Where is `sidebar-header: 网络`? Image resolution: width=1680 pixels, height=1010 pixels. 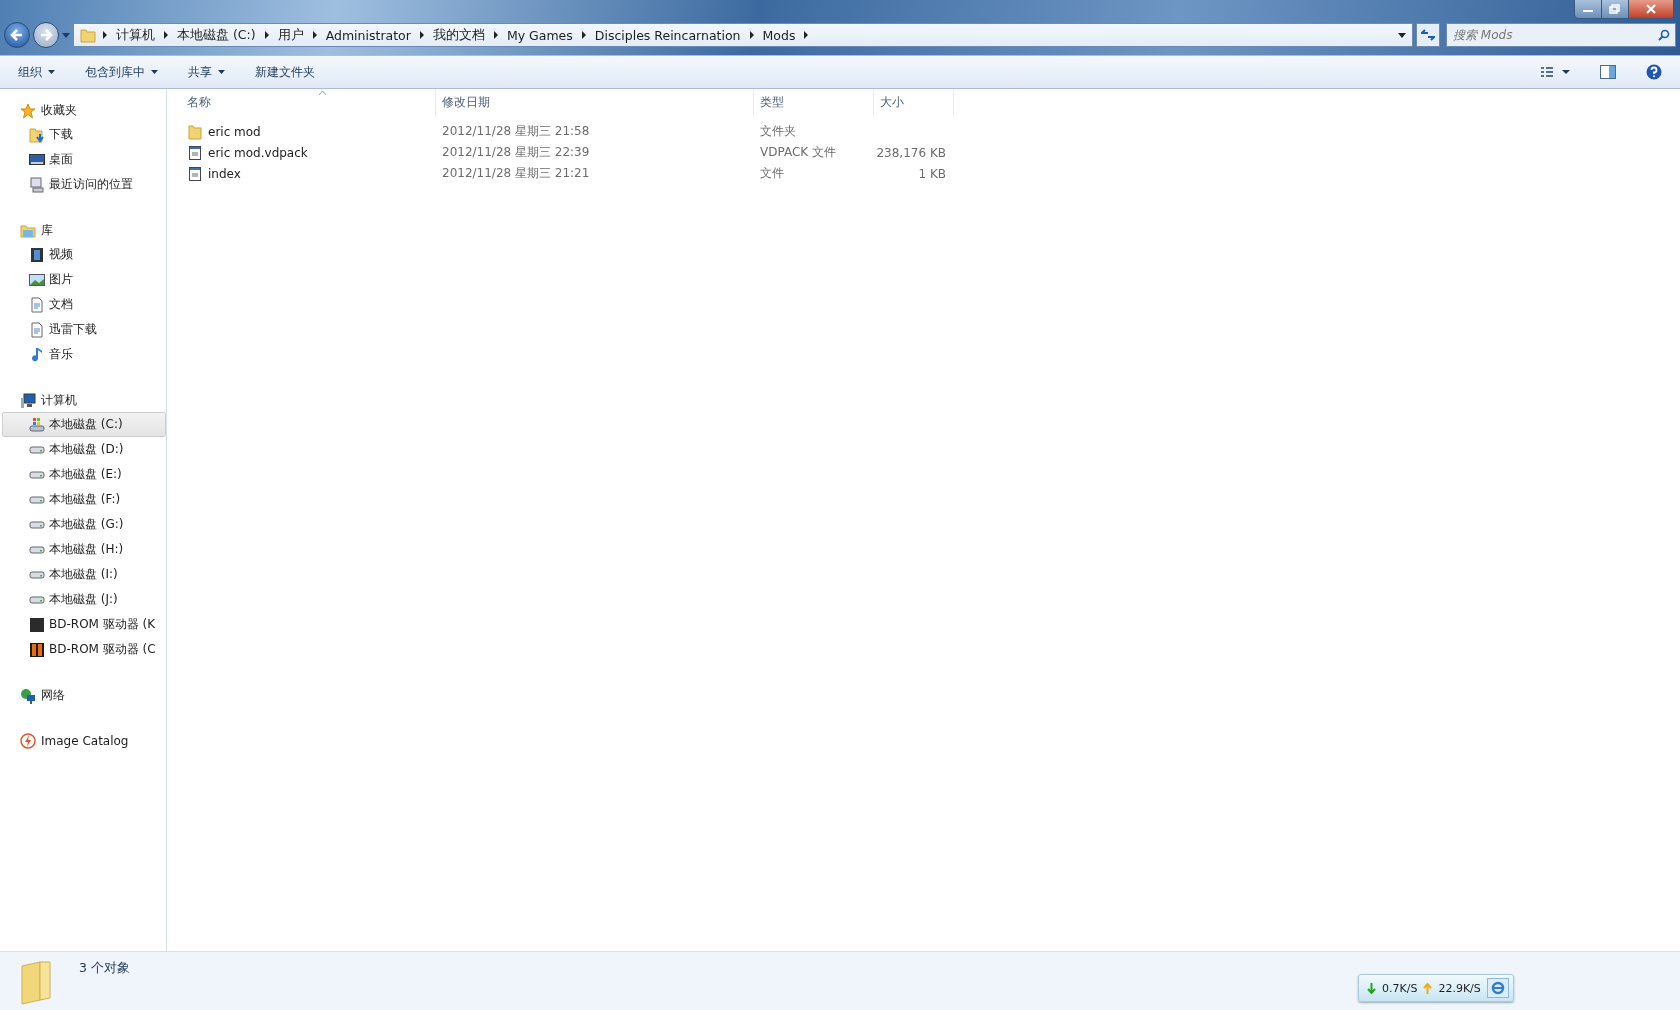
sidebar-header: 网络 is located at coordinates (83, 695).